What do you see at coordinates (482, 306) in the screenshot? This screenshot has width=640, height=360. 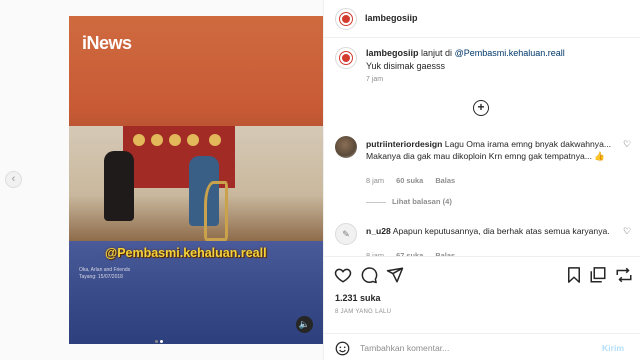 I see `post-actions: 1.231 suka 8 JAM YANG LALU Kirim` at bounding box center [482, 306].